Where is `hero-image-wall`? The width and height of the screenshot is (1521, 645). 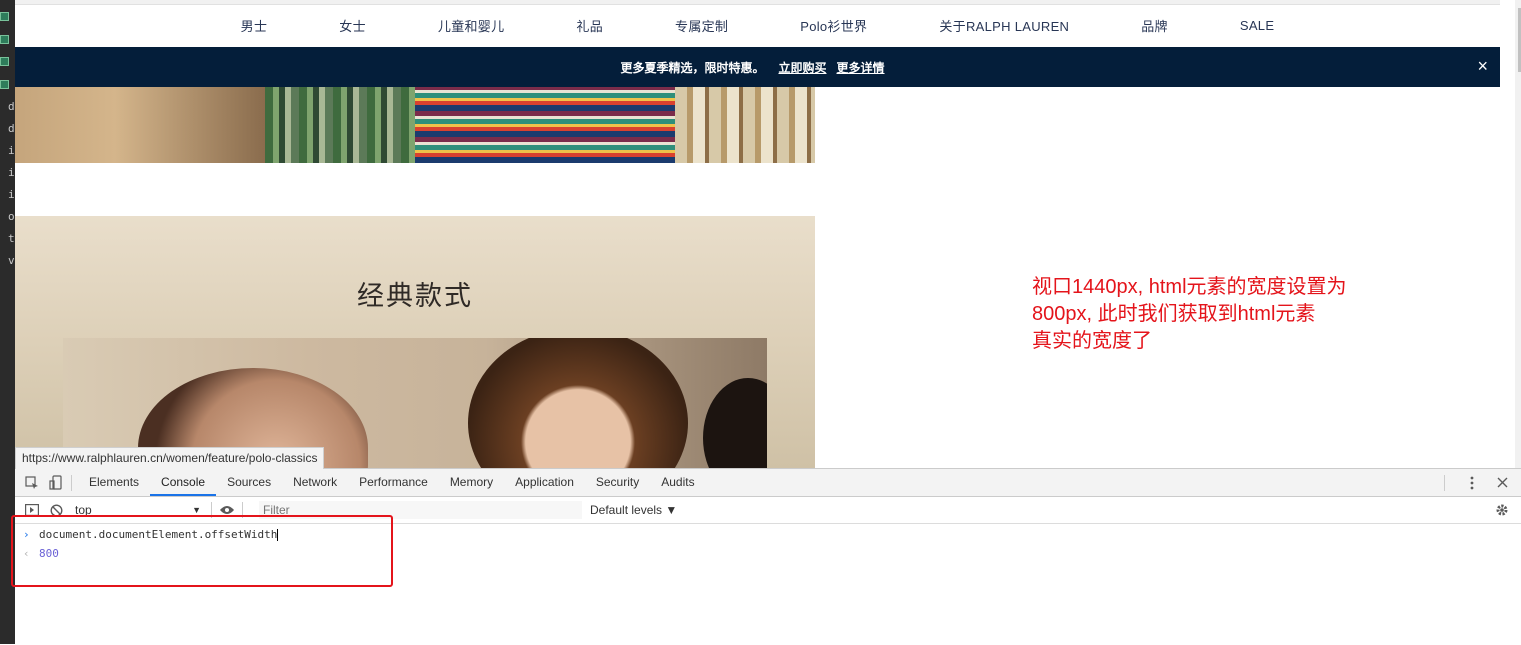 hero-image-wall is located at coordinates (140, 125).